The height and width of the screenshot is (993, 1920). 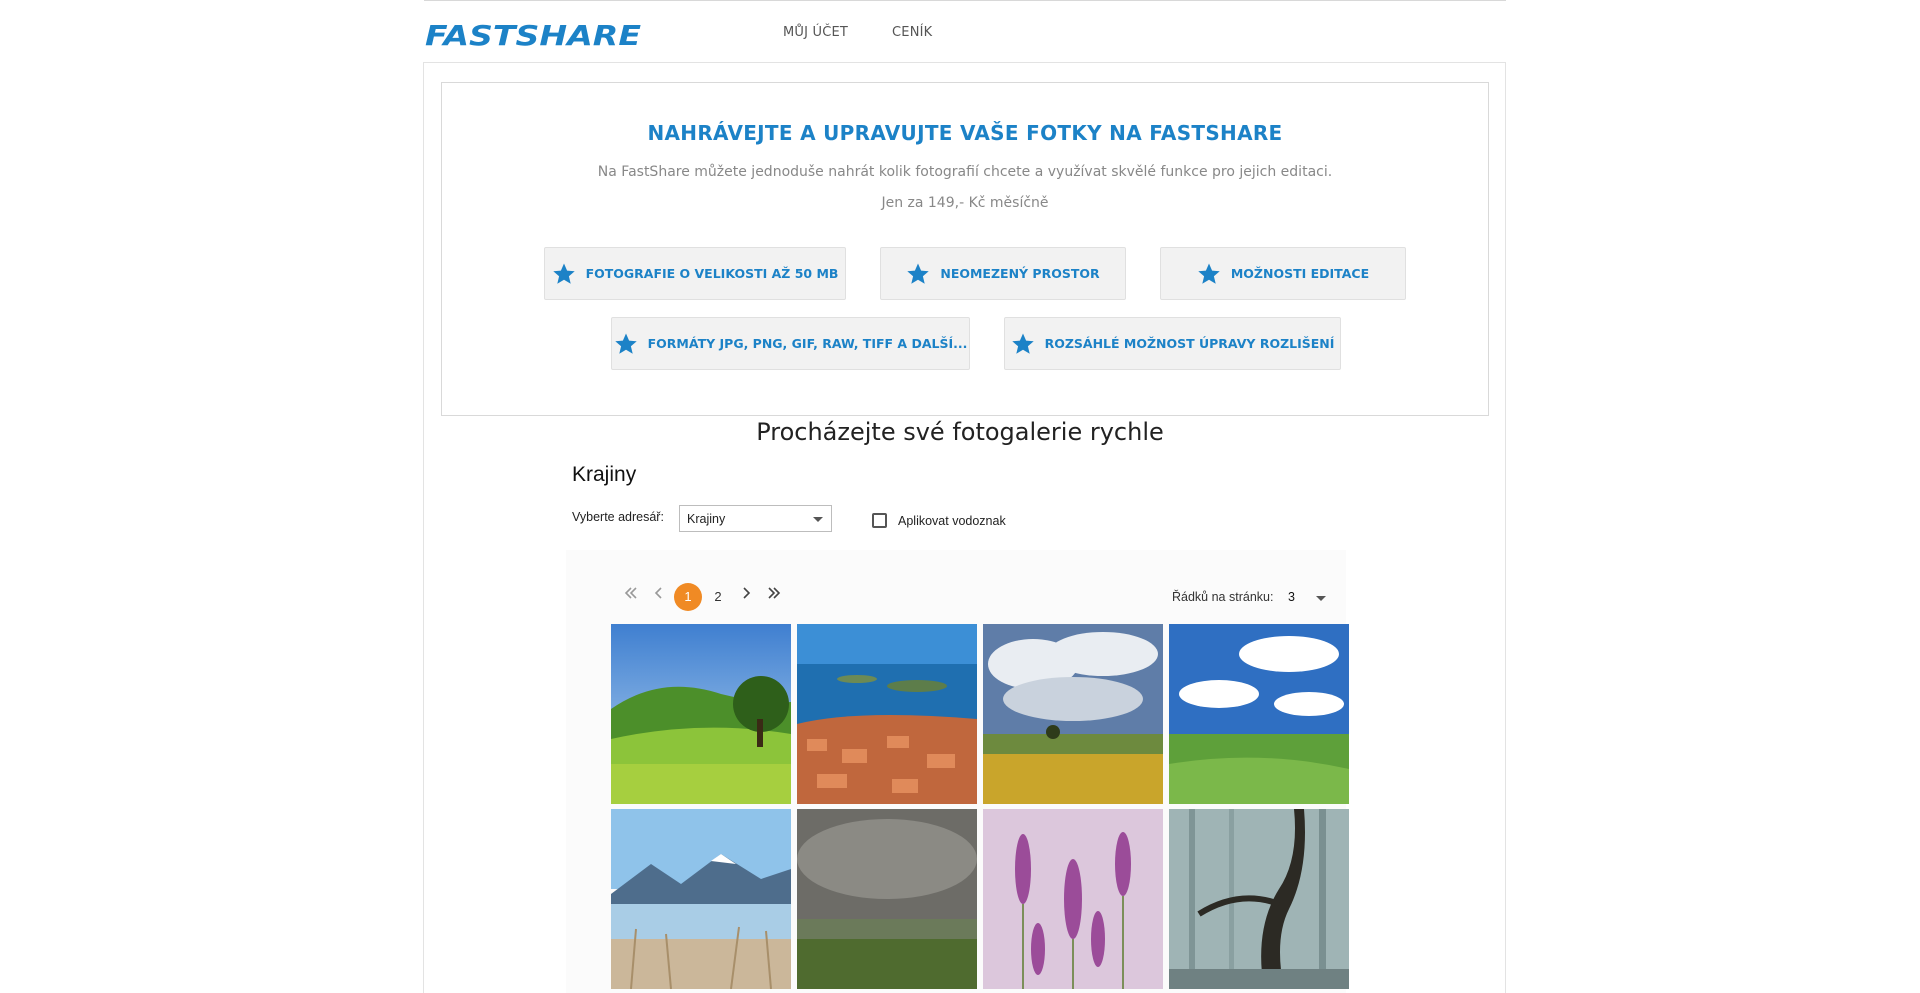 I want to click on directory-label: Vyberte adresář:, so click(x=618, y=517).